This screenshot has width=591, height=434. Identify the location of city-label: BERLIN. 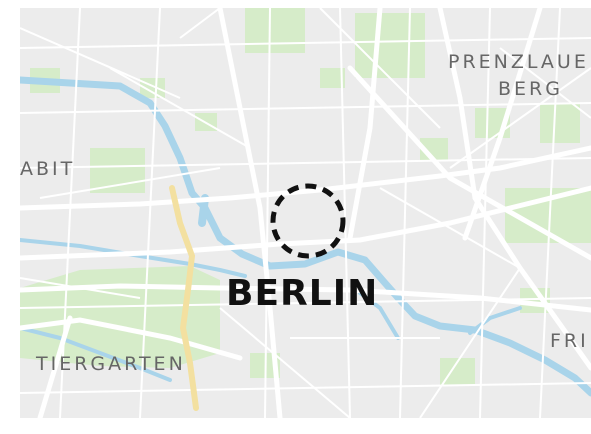
(302, 293).